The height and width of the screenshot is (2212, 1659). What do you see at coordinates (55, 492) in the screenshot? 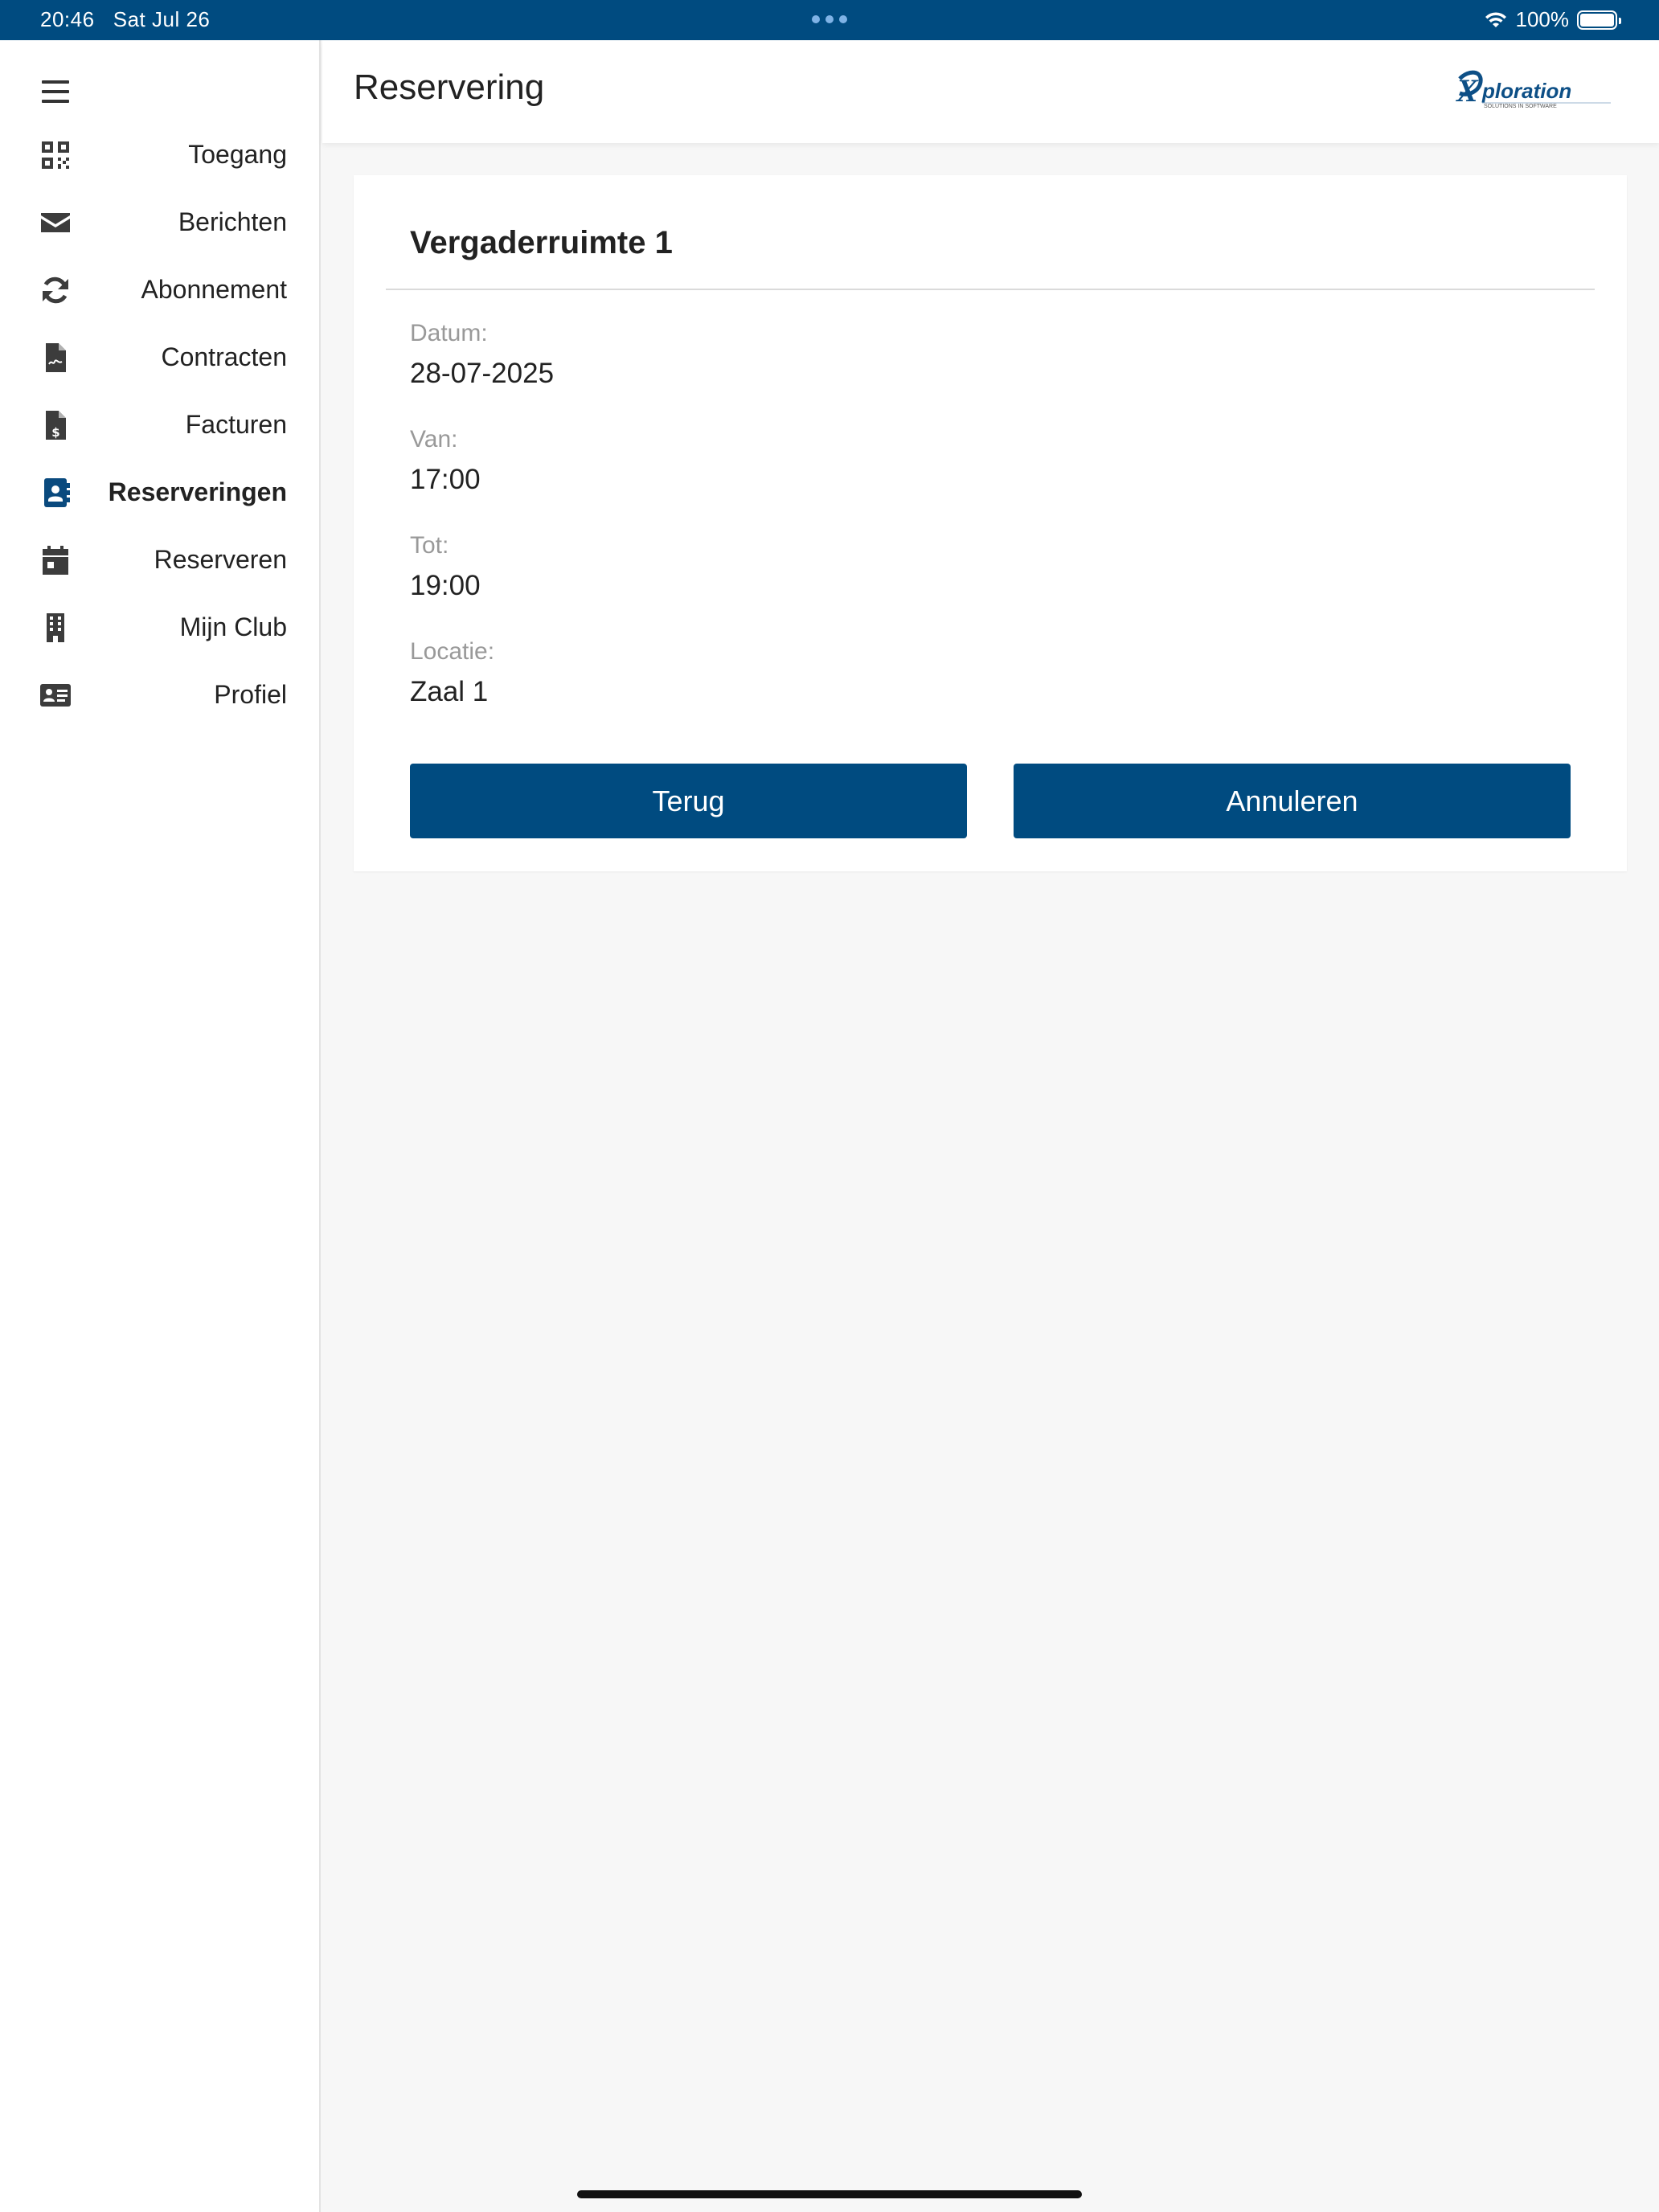
I see `address-book-icon` at bounding box center [55, 492].